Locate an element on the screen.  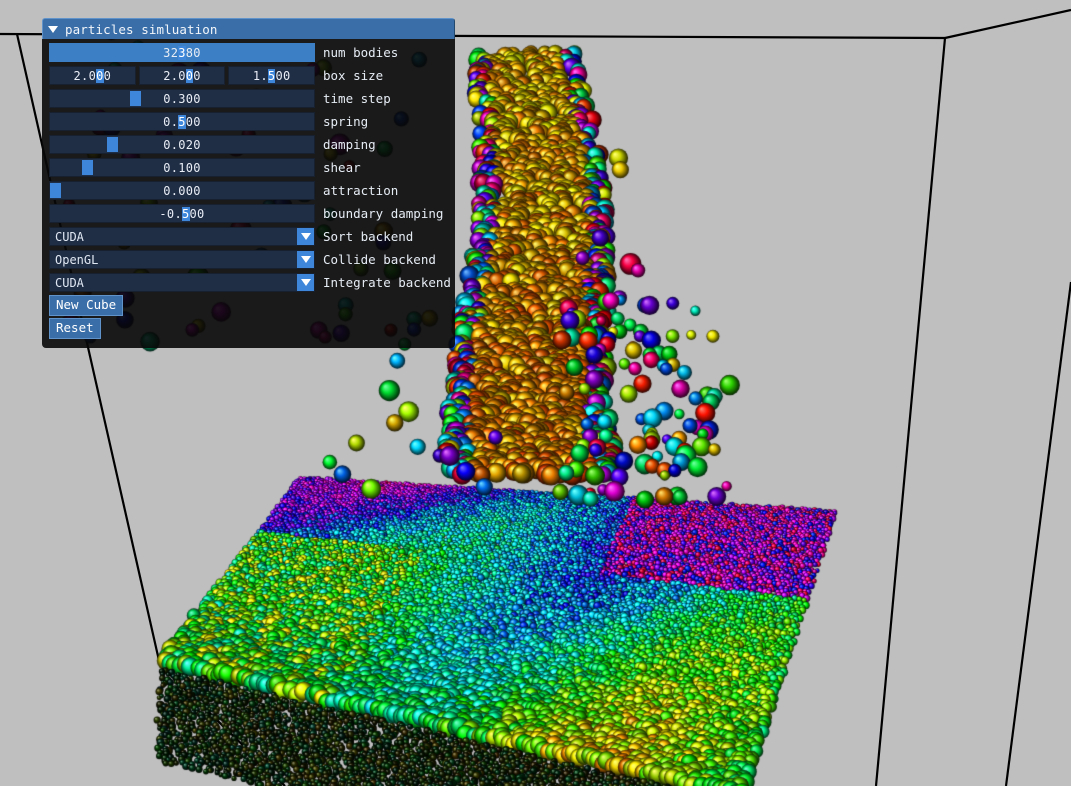
control-row-shear: 0.100 shear is located at coordinates (248, 167).